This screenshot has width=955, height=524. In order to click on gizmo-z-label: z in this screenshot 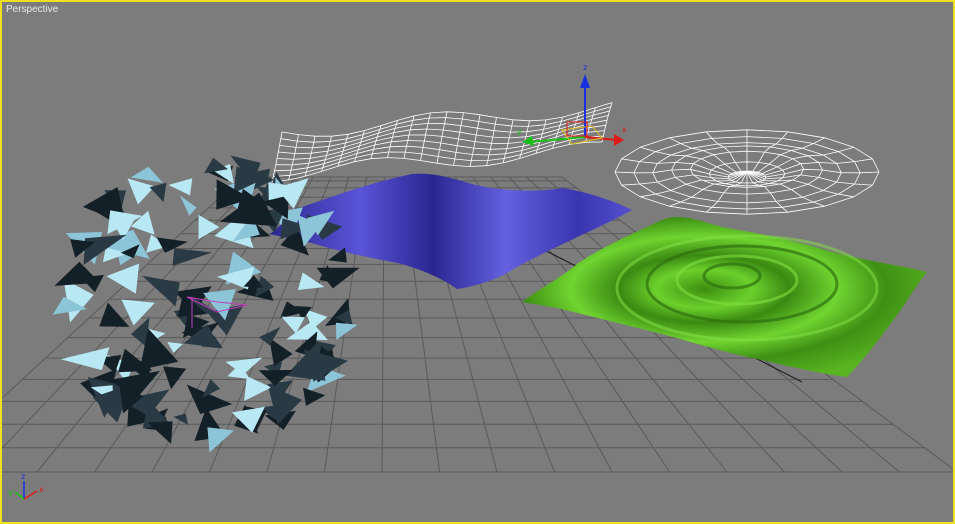, I will do `click(585, 67)`.